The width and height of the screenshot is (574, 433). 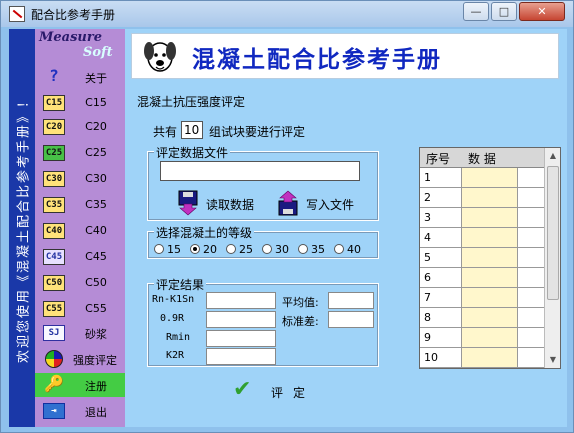 I want to click on sidebar-item-strength-evaluation: 强度评定, so click(x=80, y=359).